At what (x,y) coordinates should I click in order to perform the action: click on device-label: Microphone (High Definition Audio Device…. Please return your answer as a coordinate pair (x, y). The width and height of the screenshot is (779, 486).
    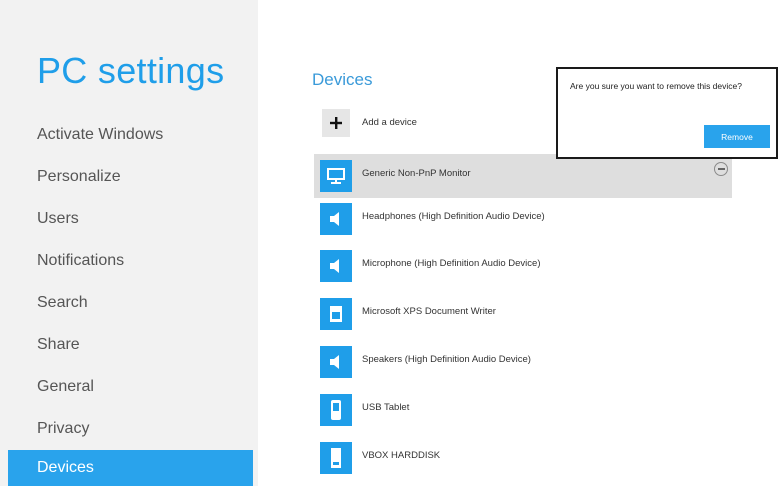
    Looking at the image, I should click on (451, 263).